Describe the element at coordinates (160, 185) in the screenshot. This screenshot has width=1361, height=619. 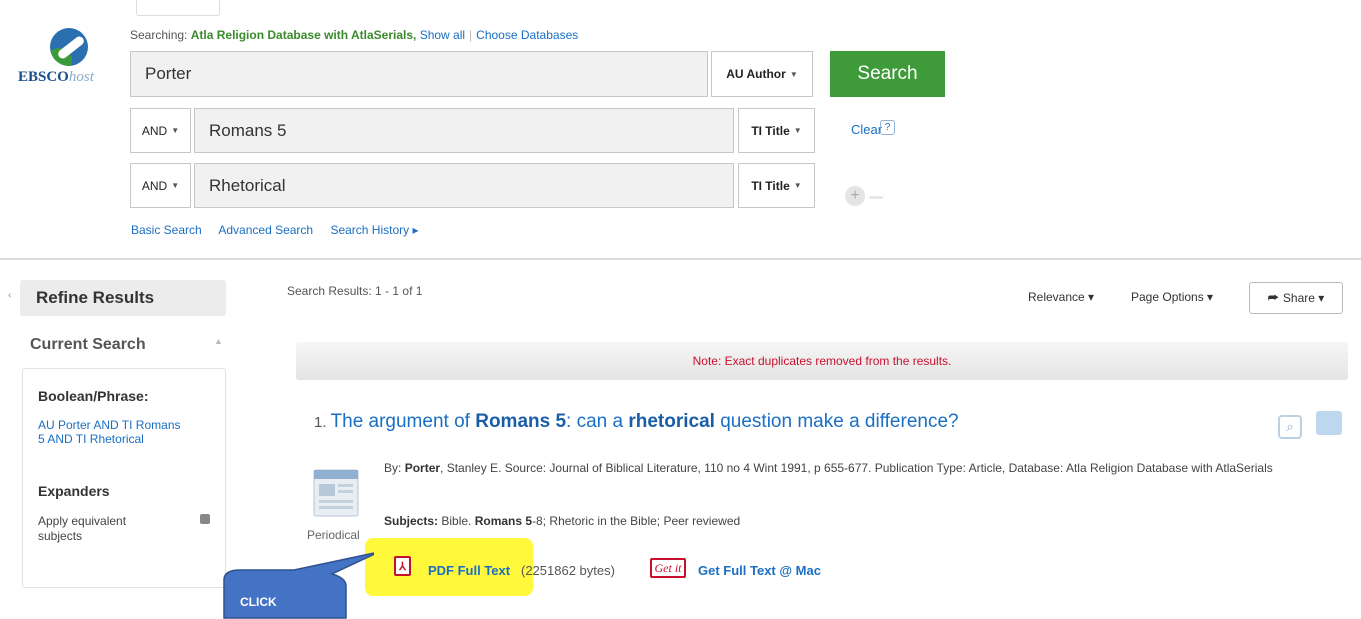
I see `boolean-select-3: AND ▼` at that location.